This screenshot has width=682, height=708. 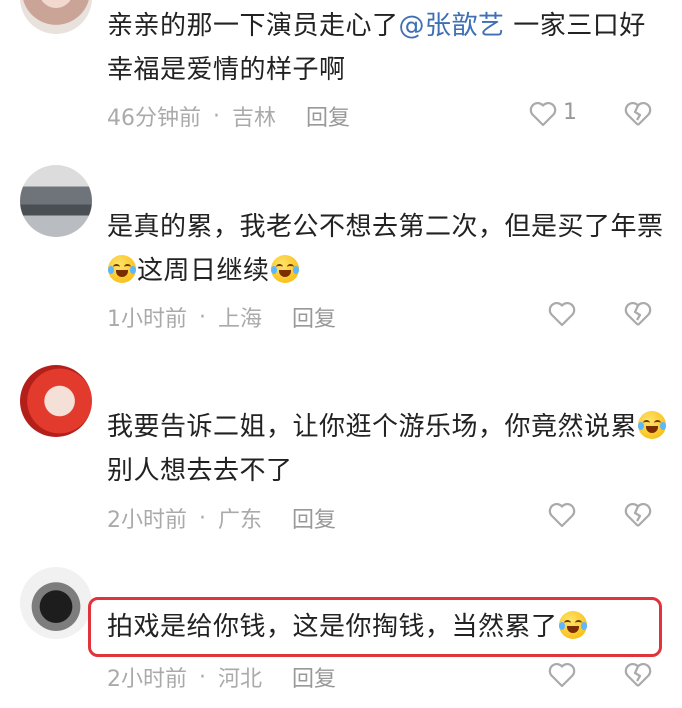 What do you see at coordinates (376, 48) in the screenshot?
I see `comment-text: 亲亲的那一下演员走心了@张歆艺 一家三口好幸福是爱情的样子啊` at bounding box center [376, 48].